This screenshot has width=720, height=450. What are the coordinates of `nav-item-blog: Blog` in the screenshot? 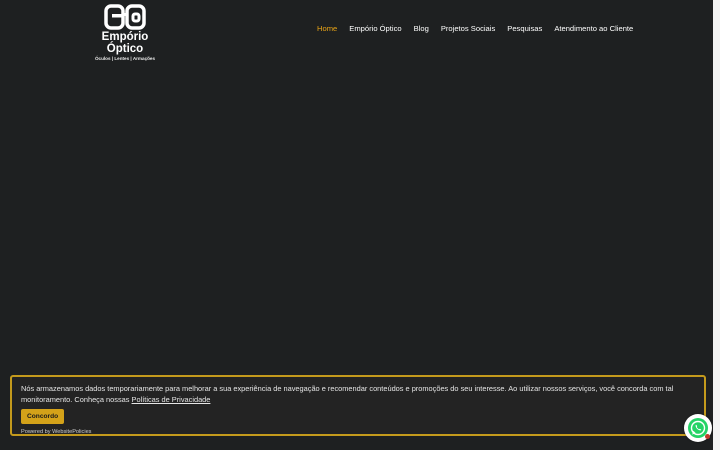 It's located at (421, 28).